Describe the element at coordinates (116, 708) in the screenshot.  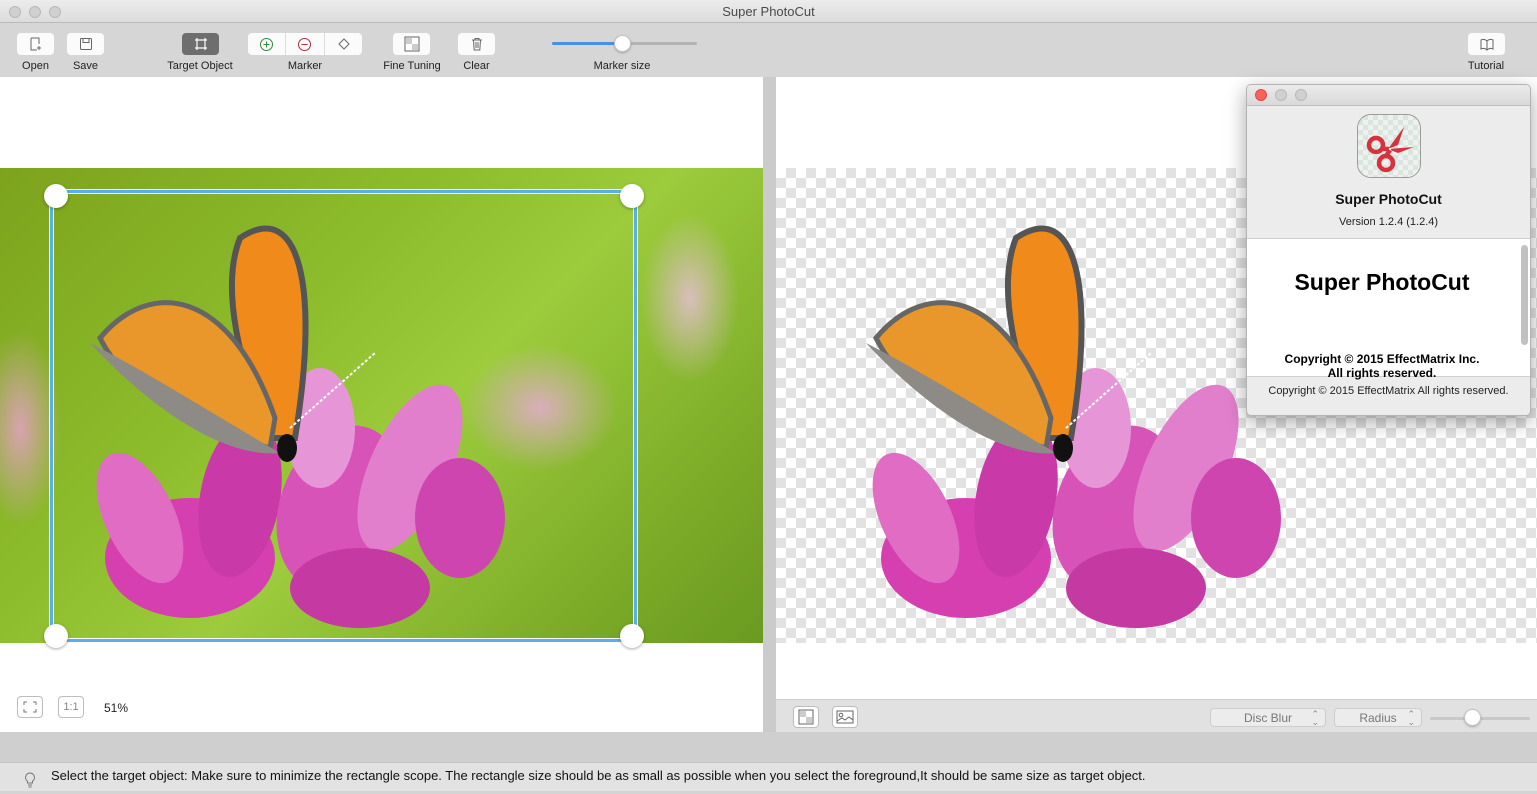
I see `zoom-level: 51%` at that location.